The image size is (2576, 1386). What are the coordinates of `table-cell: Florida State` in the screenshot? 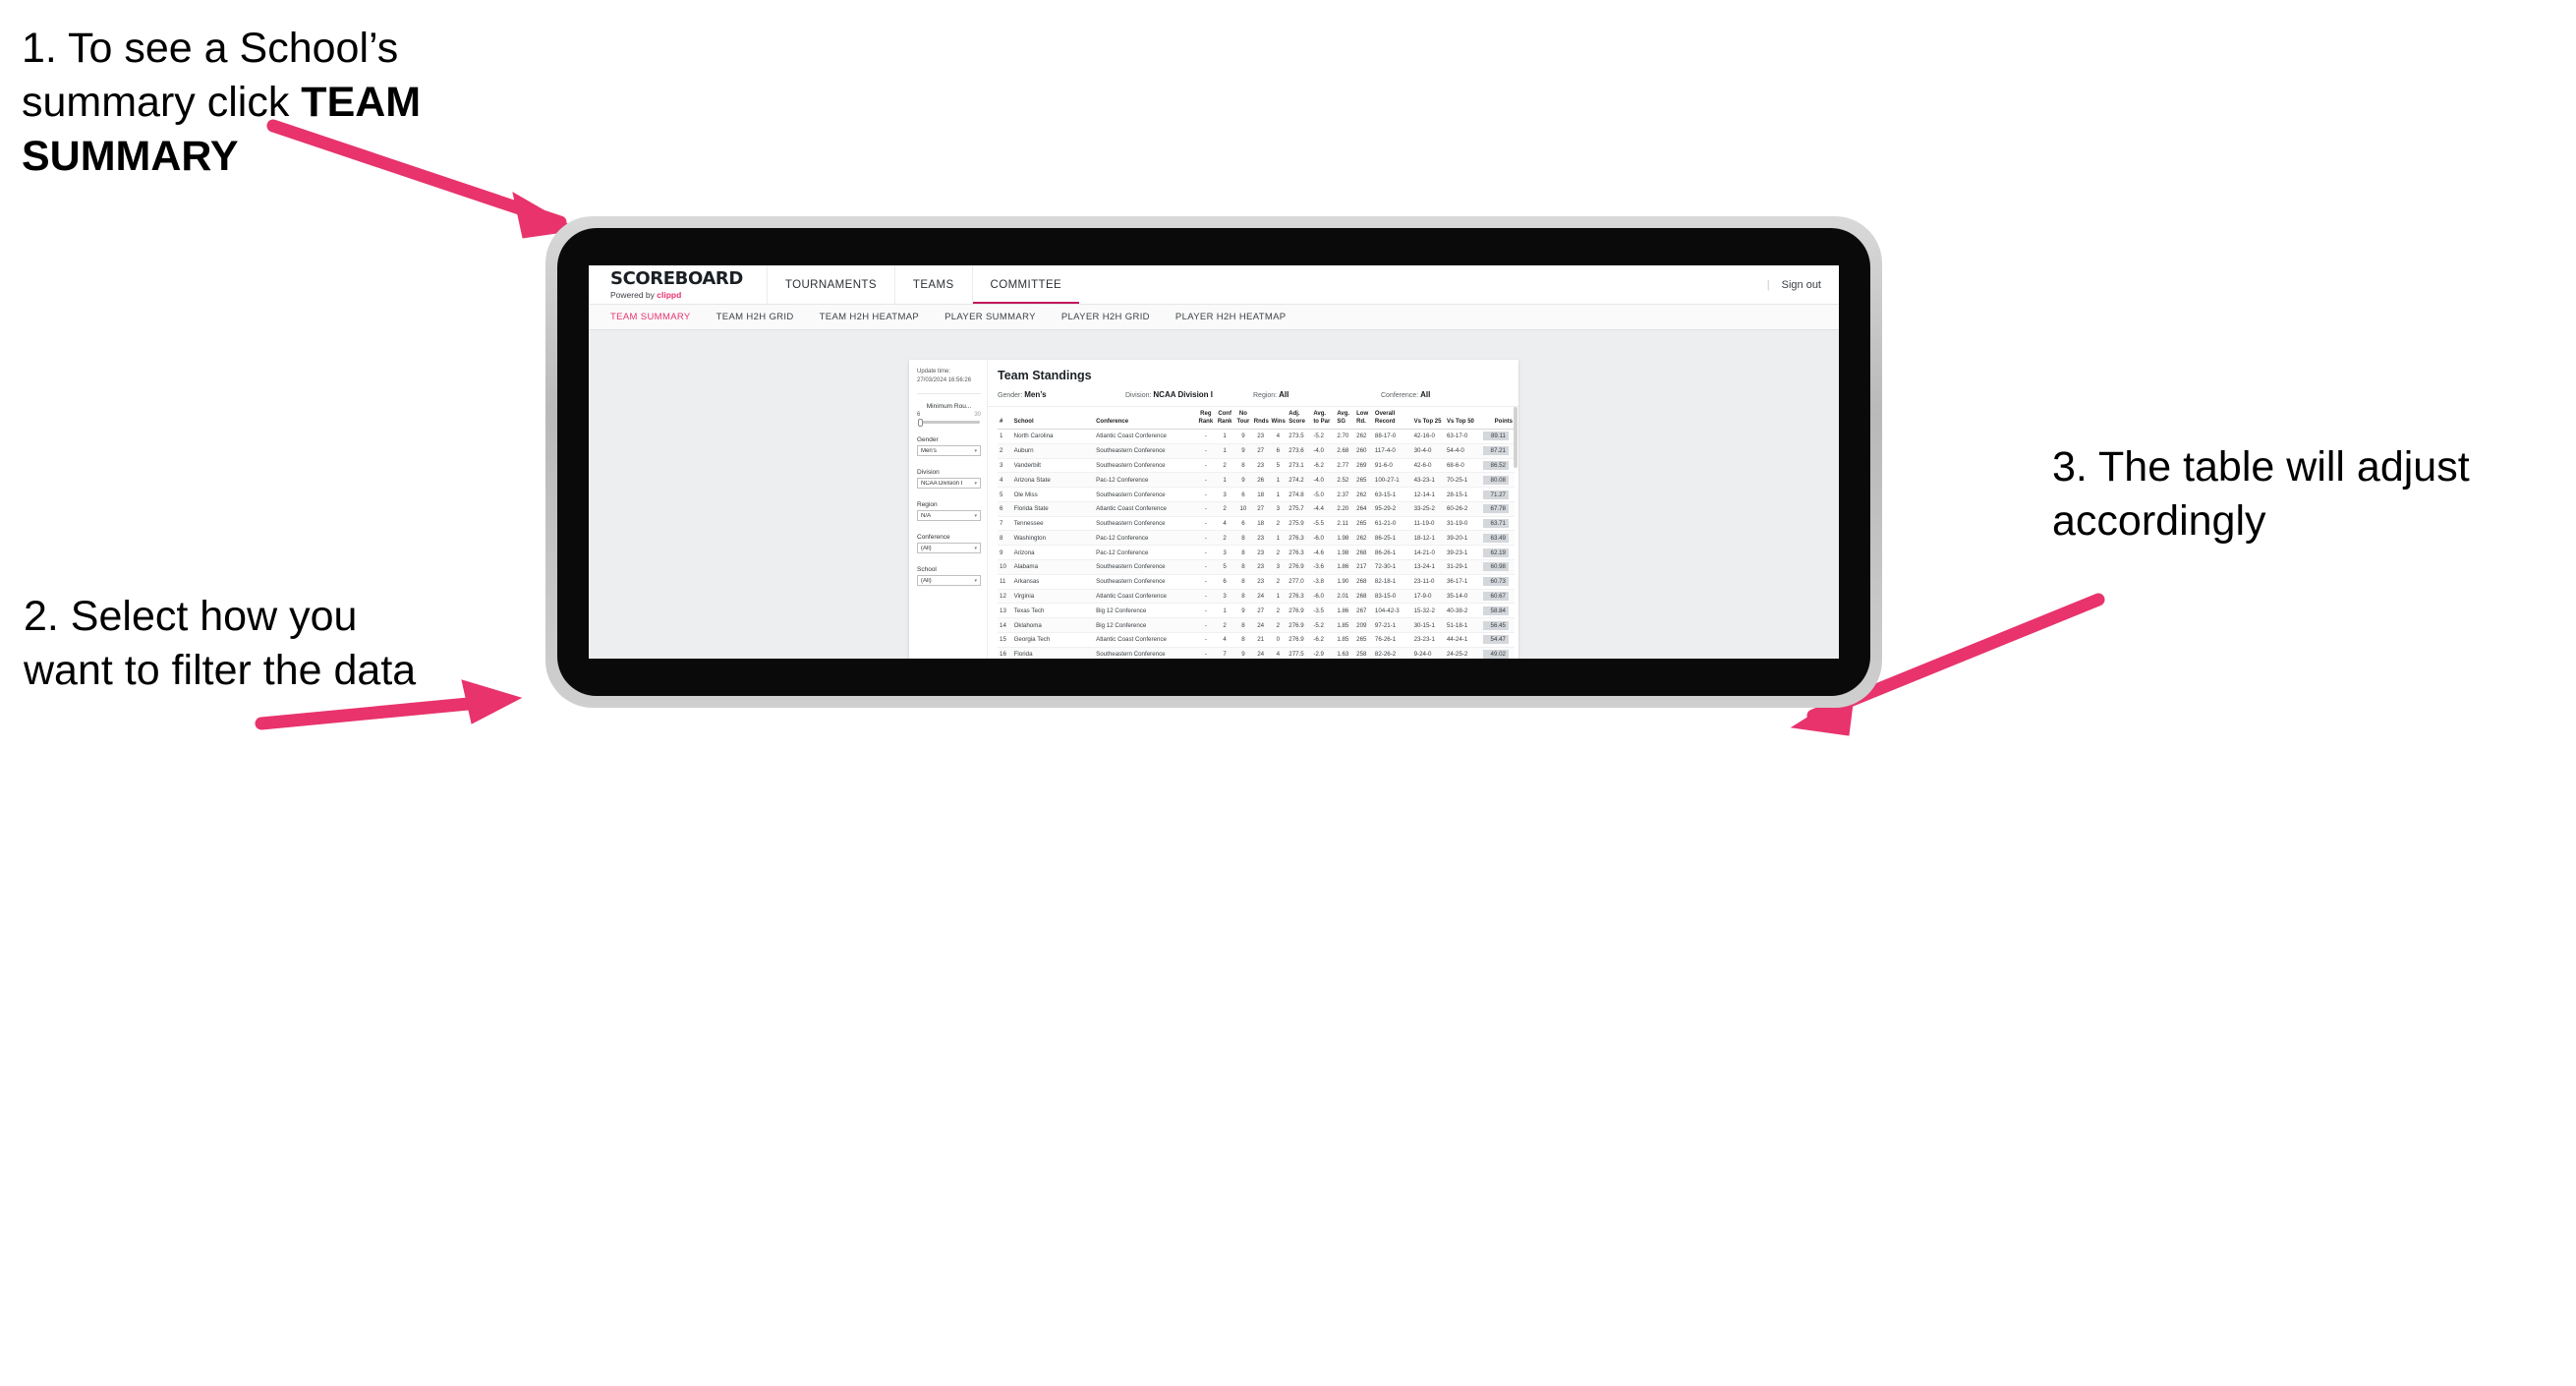 It's located at (1053, 509).